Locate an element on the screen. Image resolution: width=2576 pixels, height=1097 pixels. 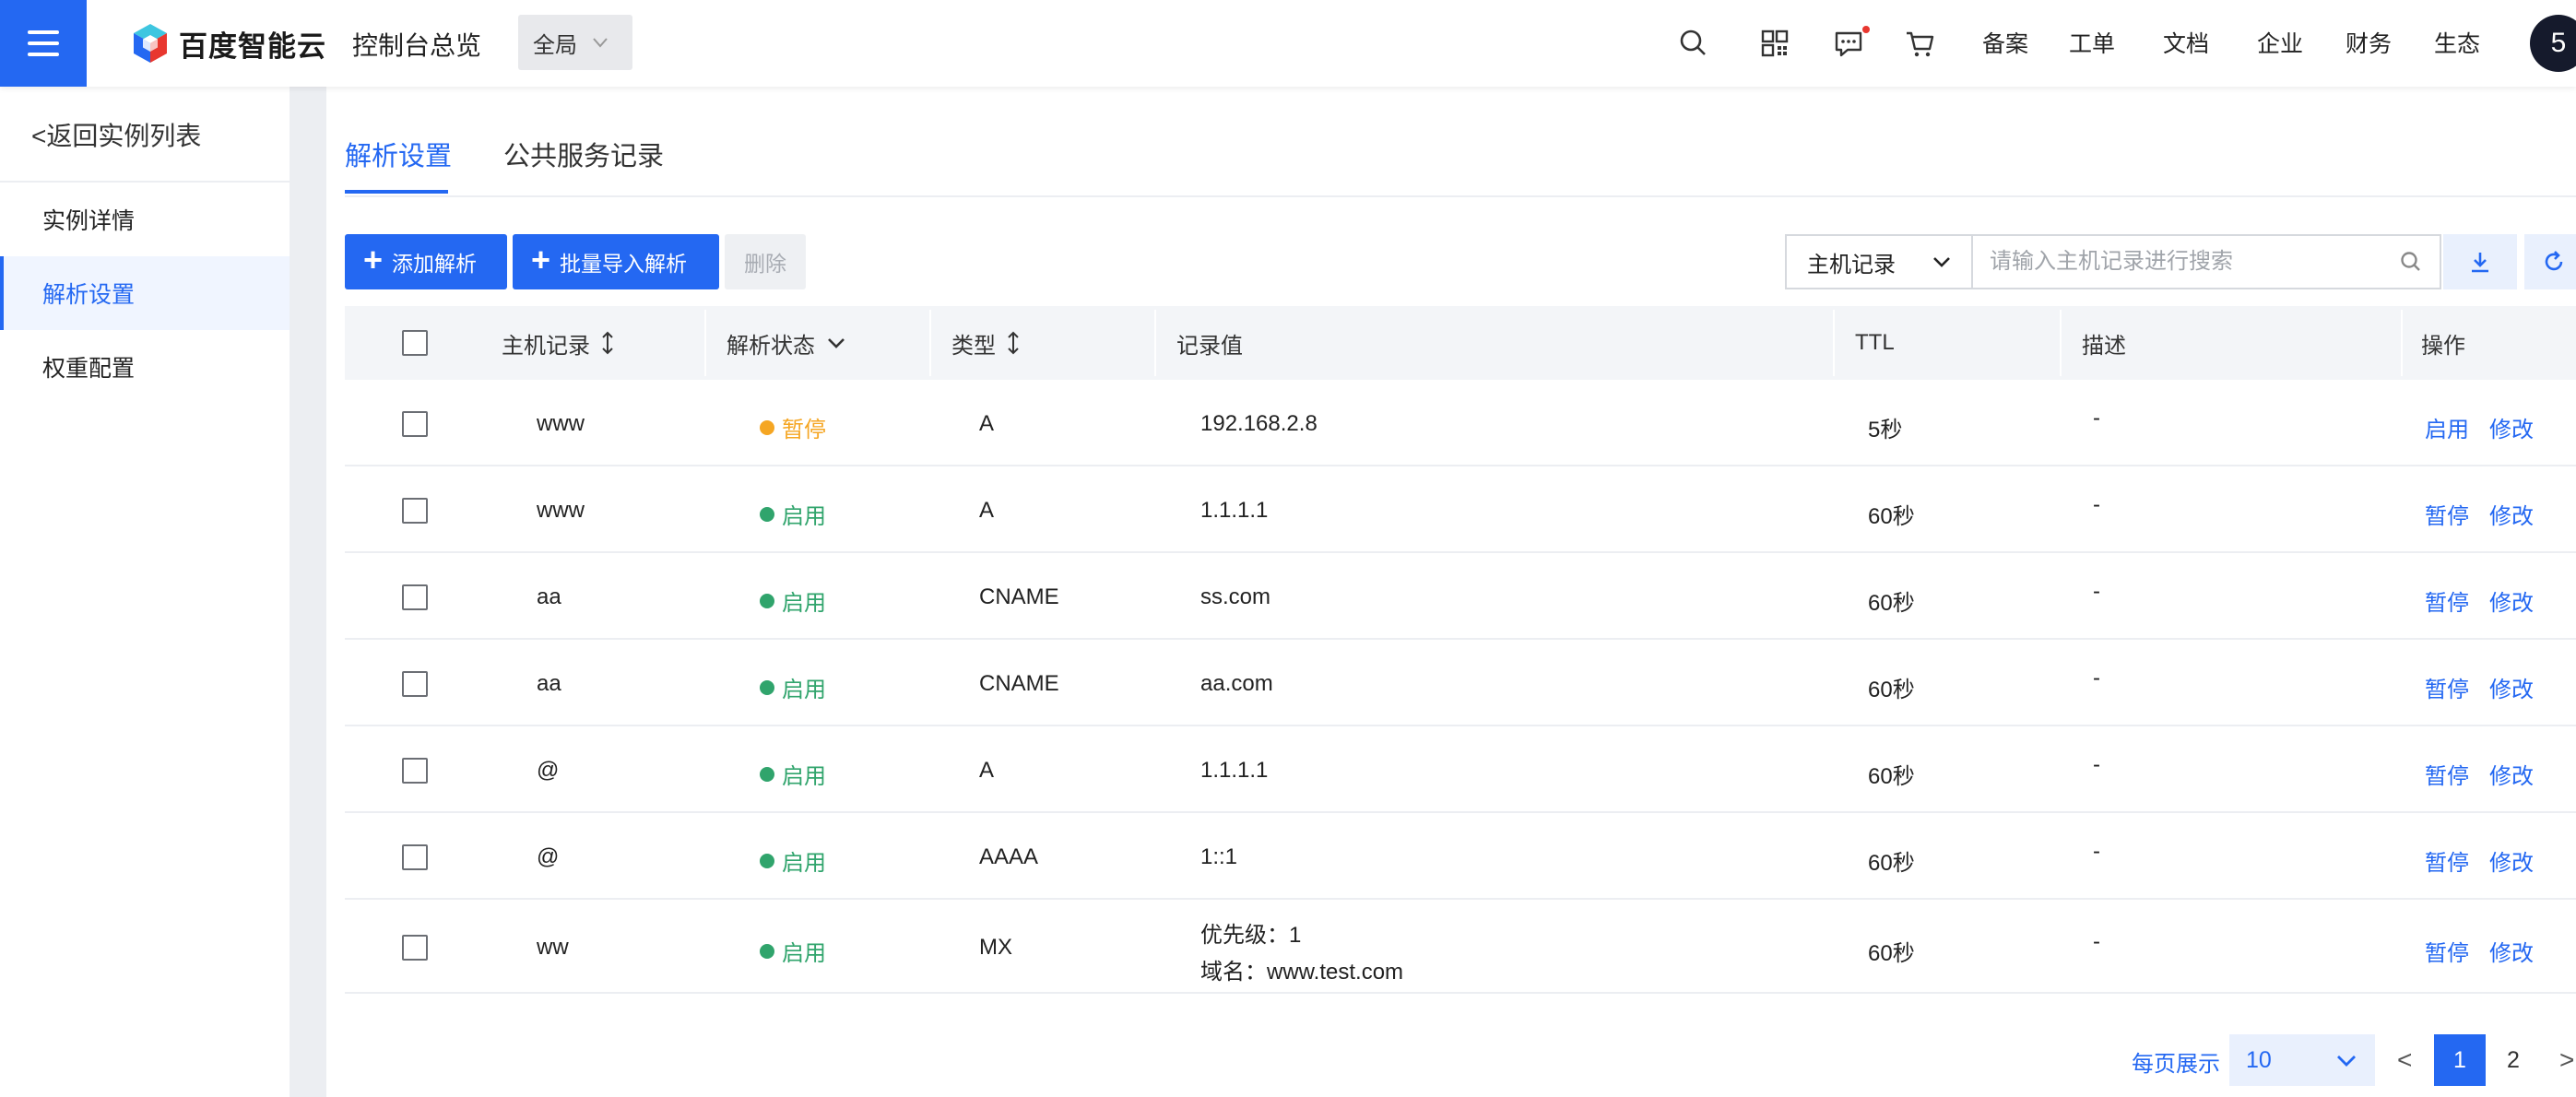
table-header: 主机记录 解析状态 类型 记录值 TTL 描述 操作 is located at coordinates (1460, 343).